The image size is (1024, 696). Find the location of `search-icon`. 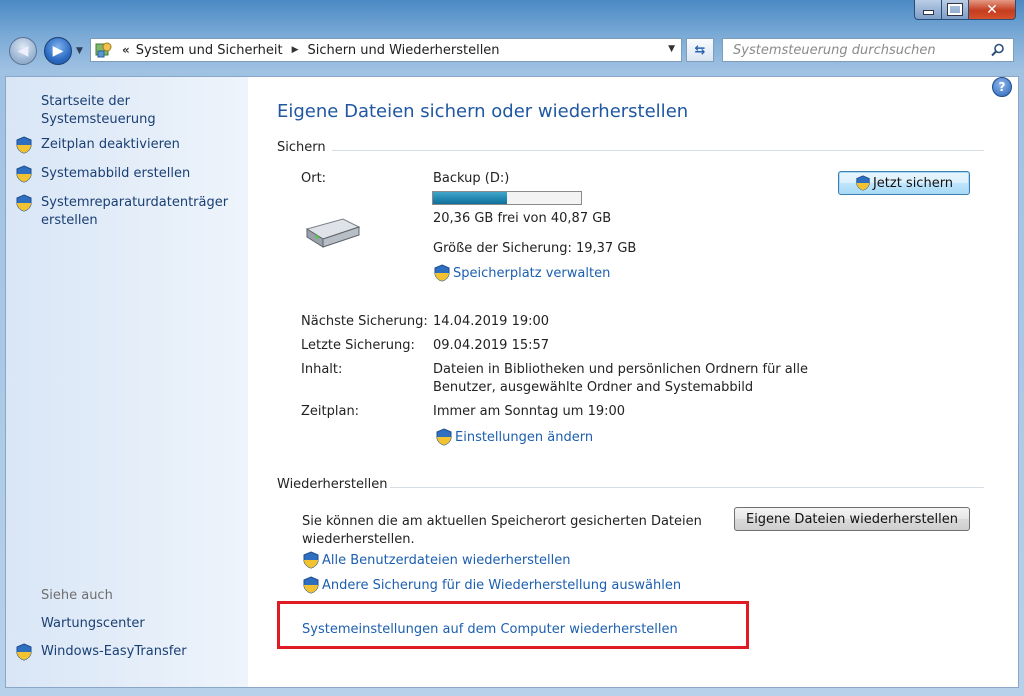

search-icon is located at coordinates (998, 50).